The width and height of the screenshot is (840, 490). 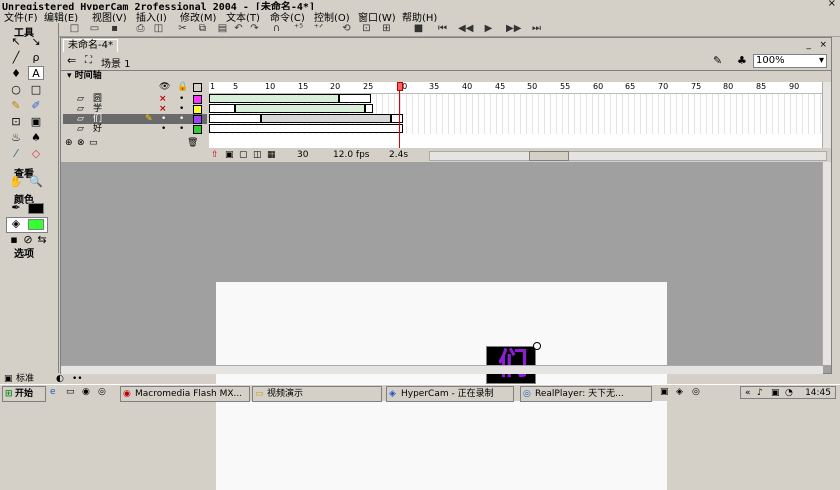 I want to click on tray-app-icon: ◈, so click(x=679, y=392).